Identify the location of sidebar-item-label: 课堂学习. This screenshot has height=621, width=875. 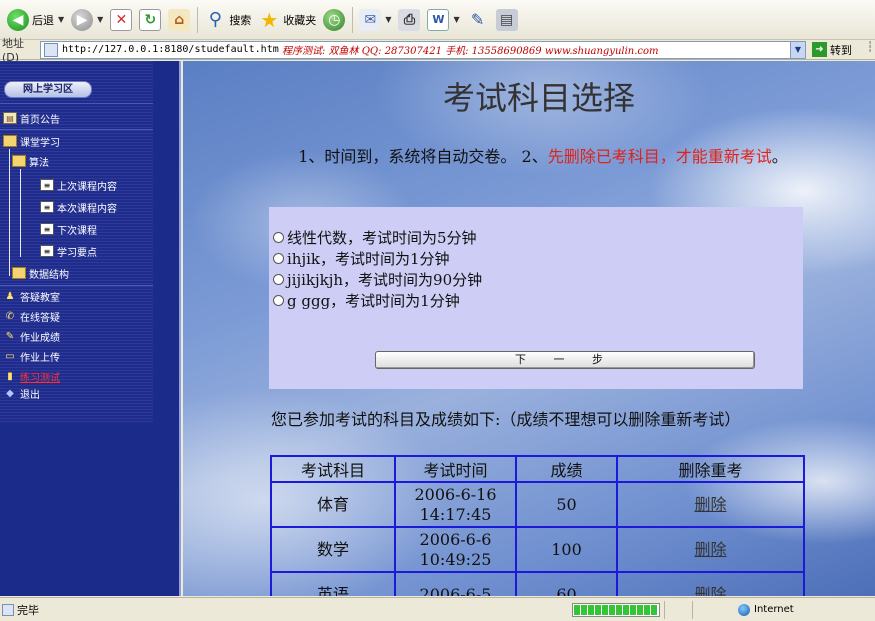
(40, 143).